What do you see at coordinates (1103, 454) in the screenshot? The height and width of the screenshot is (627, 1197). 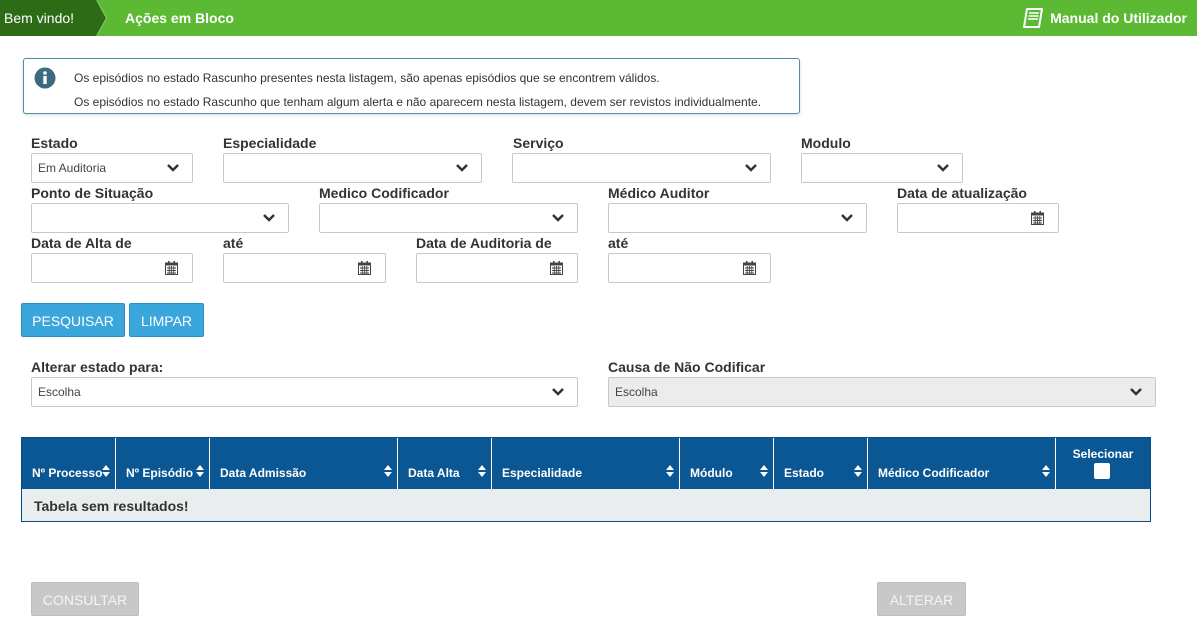 I see `column-header-label: Selecionar` at bounding box center [1103, 454].